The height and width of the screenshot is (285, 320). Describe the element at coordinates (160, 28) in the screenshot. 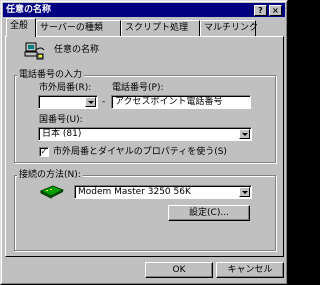

I see `tab-scripting: スクリプト処理` at that location.